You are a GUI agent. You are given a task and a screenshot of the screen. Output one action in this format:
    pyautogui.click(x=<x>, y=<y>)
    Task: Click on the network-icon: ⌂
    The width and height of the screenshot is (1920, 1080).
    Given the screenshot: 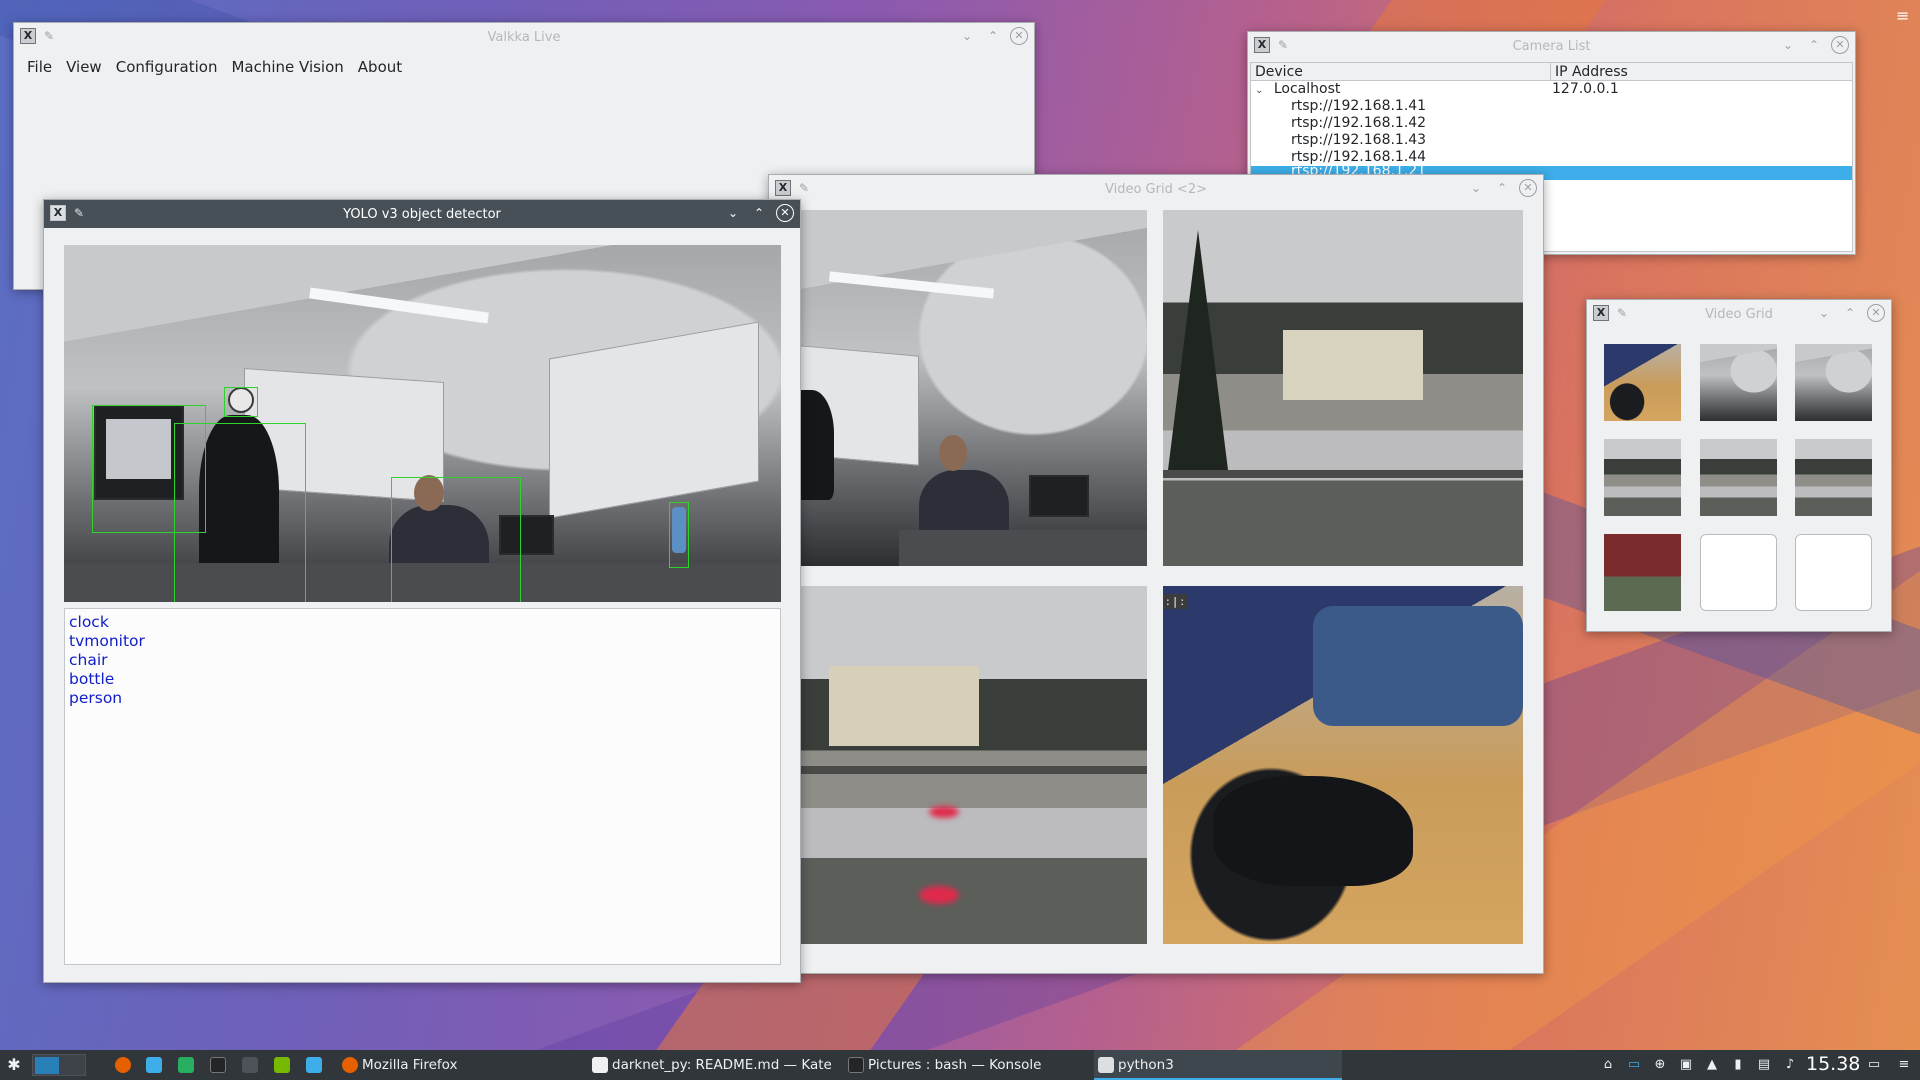 What is the action you would take?
    pyautogui.click(x=1608, y=1065)
    